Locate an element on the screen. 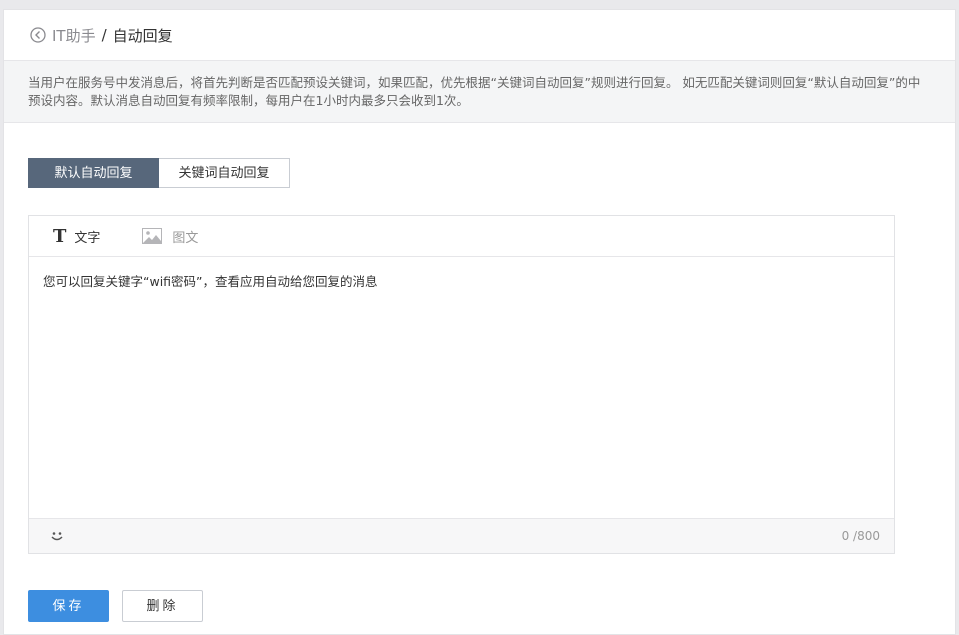 This screenshot has height=635, width=959. content-type-tabs: T 文字 图文 is located at coordinates (461, 236).